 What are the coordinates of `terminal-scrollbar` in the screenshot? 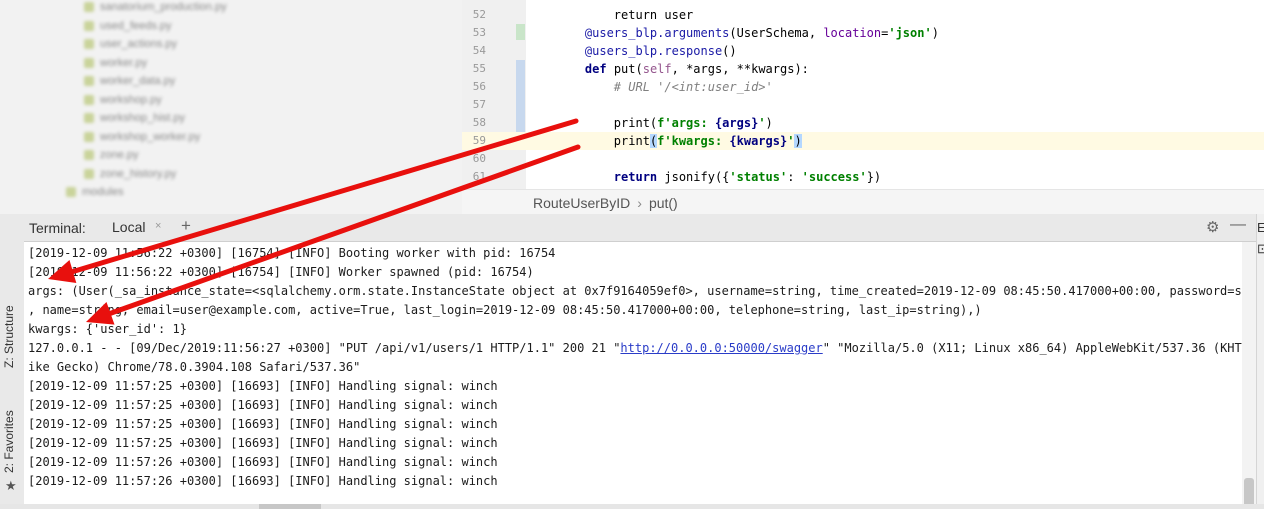 It's located at (1249, 375).